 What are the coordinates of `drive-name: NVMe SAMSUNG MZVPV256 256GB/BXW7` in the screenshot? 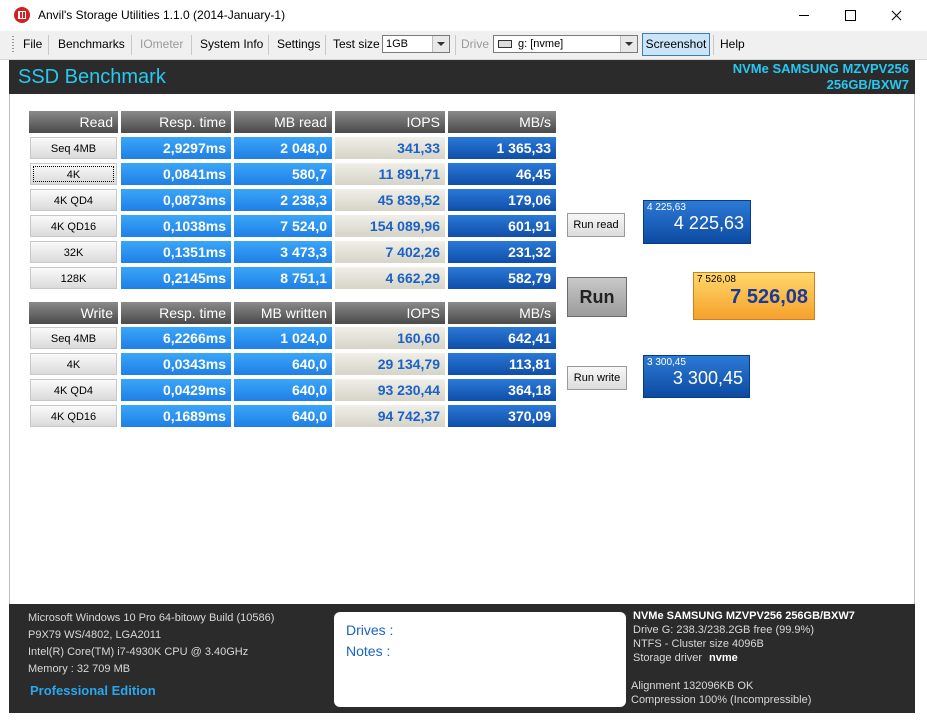 It's located at (744, 616).